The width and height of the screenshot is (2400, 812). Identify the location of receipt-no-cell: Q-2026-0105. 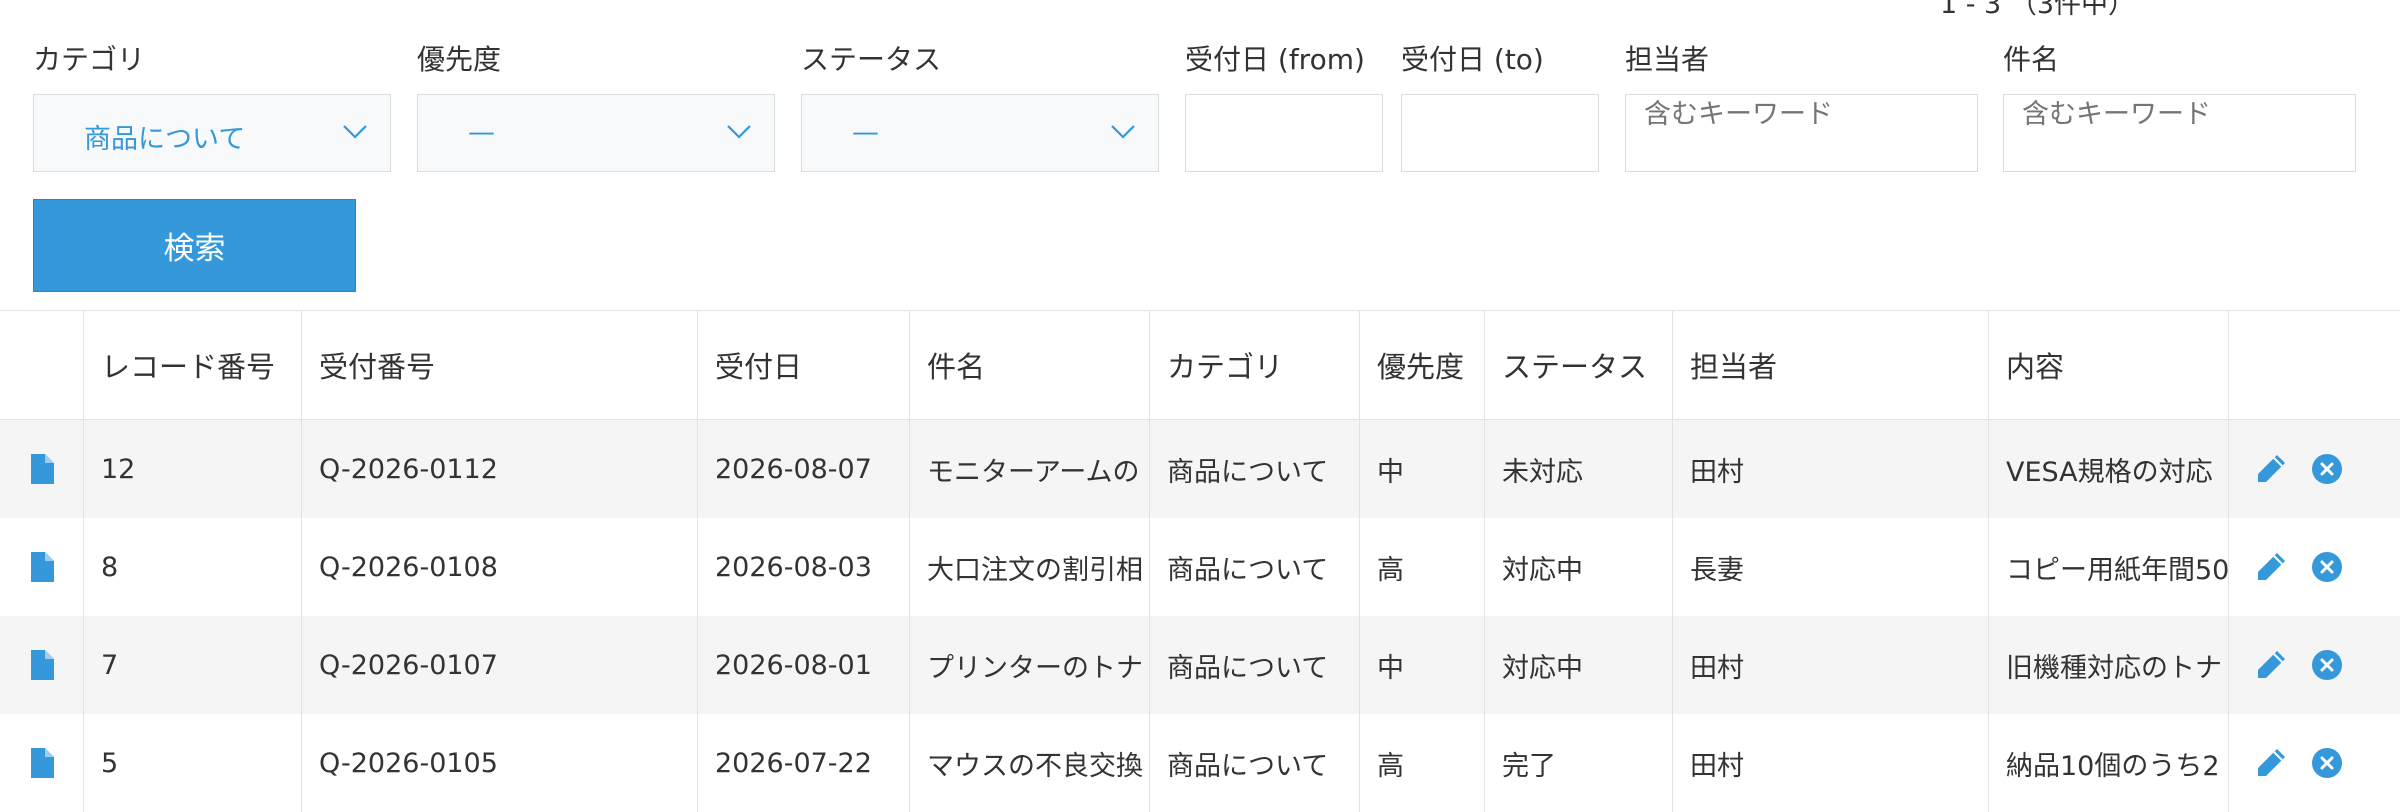
(500, 763).